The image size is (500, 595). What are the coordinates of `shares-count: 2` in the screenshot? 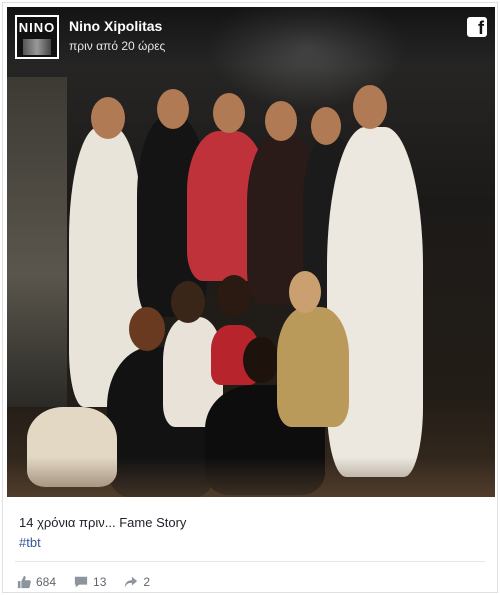 It's located at (147, 582).